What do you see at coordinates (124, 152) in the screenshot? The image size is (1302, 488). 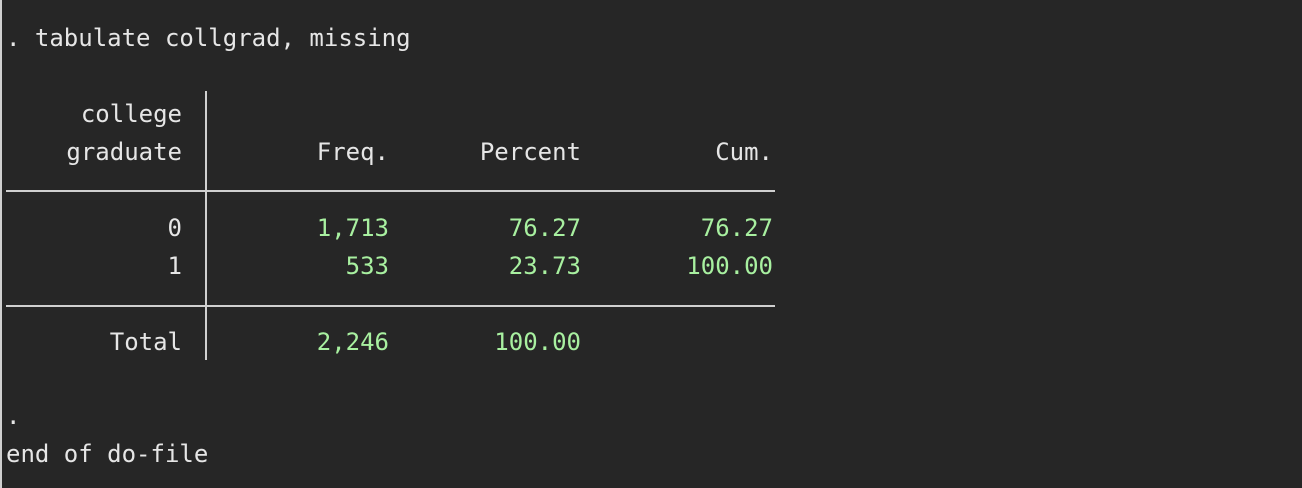 I see `variable-label-line2: graduate` at bounding box center [124, 152].